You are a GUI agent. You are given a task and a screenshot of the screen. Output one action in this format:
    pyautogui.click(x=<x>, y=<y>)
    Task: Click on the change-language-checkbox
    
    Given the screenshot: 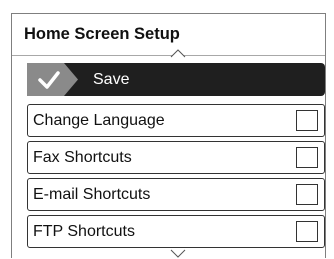 What is the action you would take?
    pyautogui.click(x=307, y=120)
    